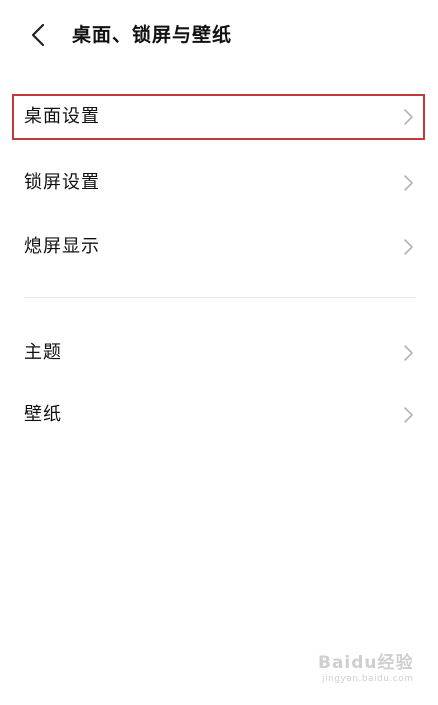  Describe the element at coordinates (43, 414) in the screenshot. I see `settings-item-label: 壁纸` at that location.